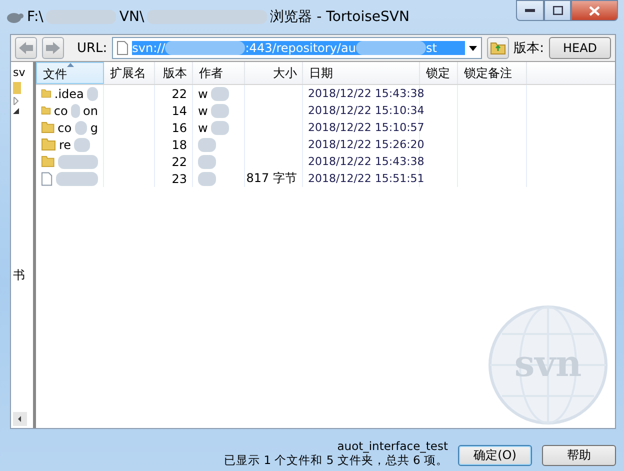  I want to click on table-cell: 18, so click(179, 145).